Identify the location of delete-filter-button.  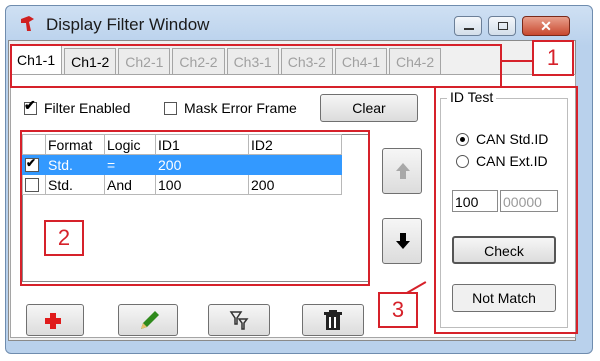
(333, 320).